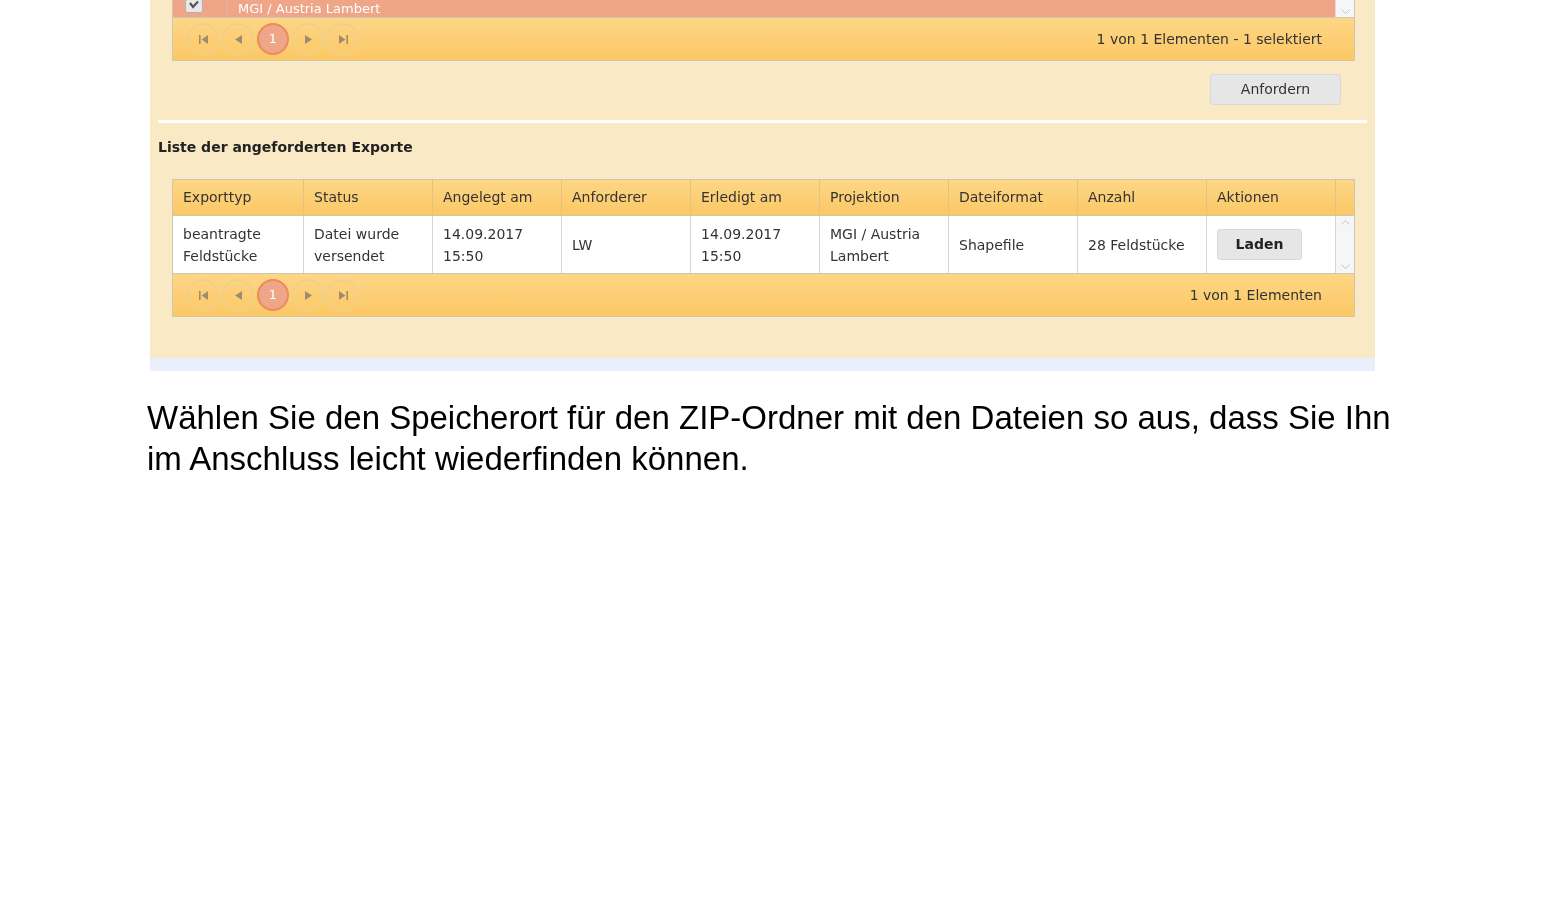  Describe the element at coordinates (357, 245) in the screenshot. I see `table-cell-text: Datei wurde versendet` at that location.